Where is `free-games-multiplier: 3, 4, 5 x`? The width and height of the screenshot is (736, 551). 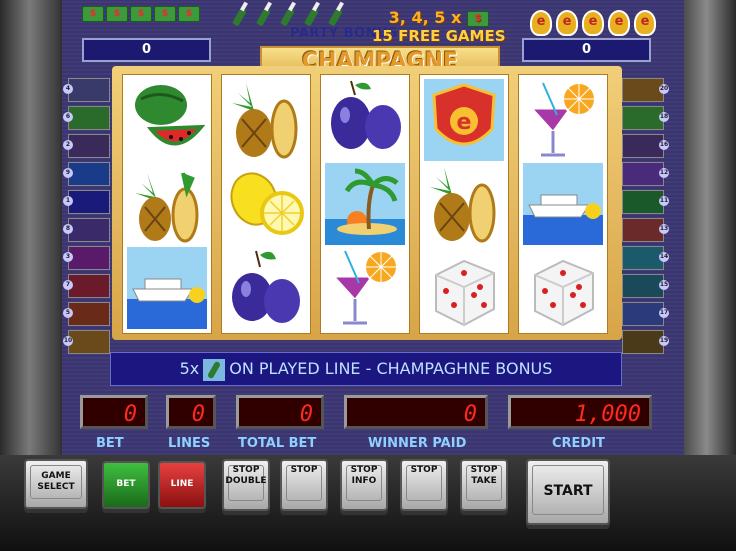
free-games-multiplier: 3, 4, 5 x is located at coordinates (425, 17).